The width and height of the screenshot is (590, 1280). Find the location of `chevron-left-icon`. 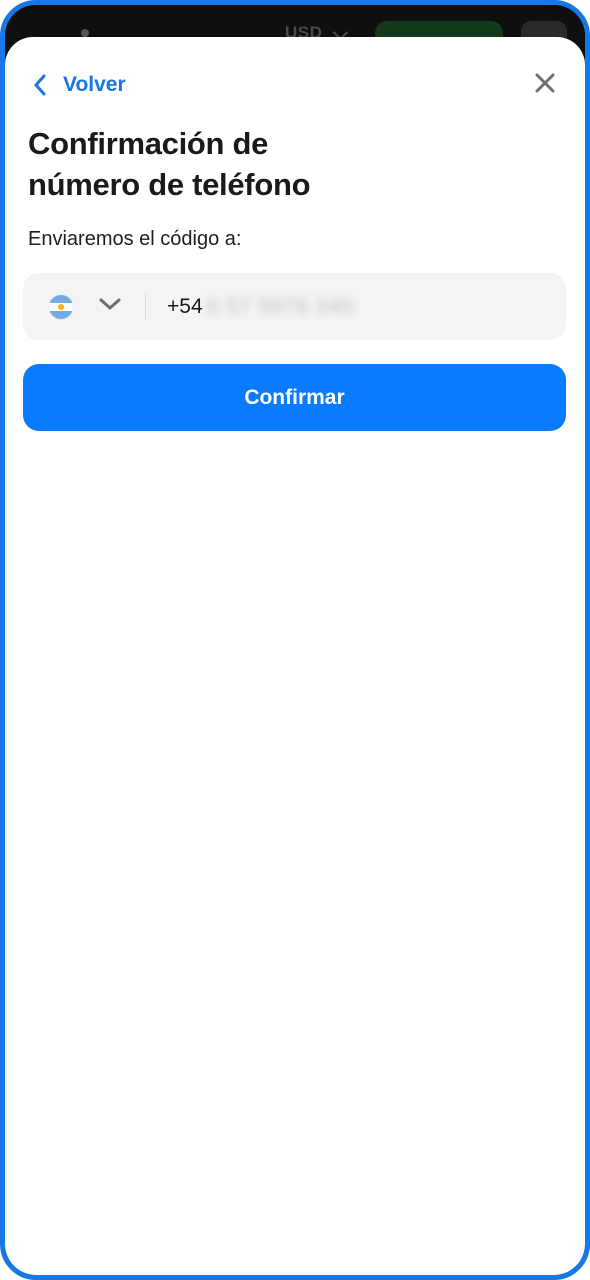

chevron-left-icon is located at coordinates (40, 85).